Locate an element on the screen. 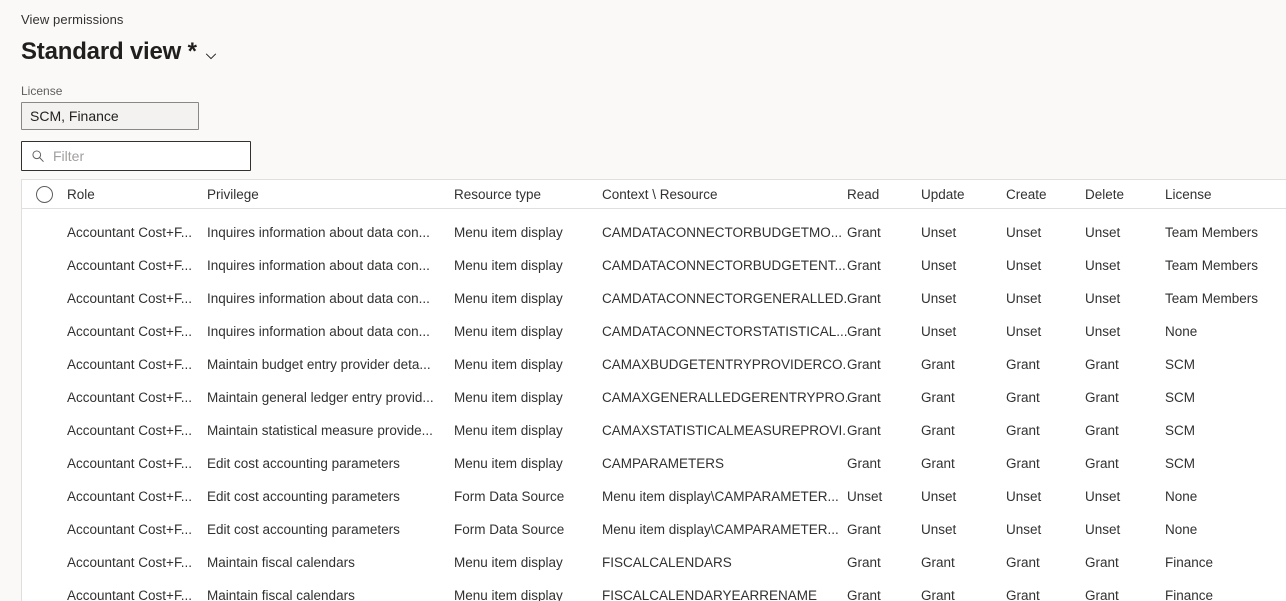 The height and width of the screenshot is (601, 1286). license-field-block: License is located at coordinates (643, 106).